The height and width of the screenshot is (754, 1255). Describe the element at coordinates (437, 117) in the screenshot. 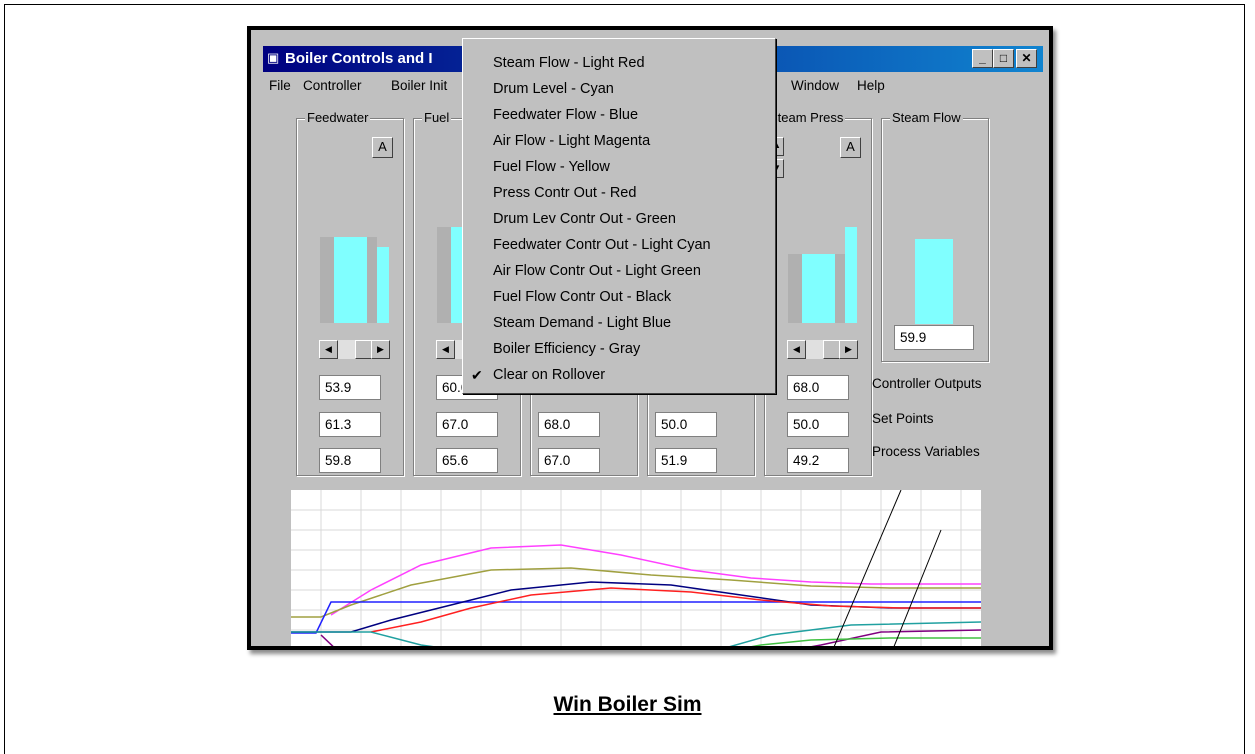

I see `fuel-label: Fuel` at that location.